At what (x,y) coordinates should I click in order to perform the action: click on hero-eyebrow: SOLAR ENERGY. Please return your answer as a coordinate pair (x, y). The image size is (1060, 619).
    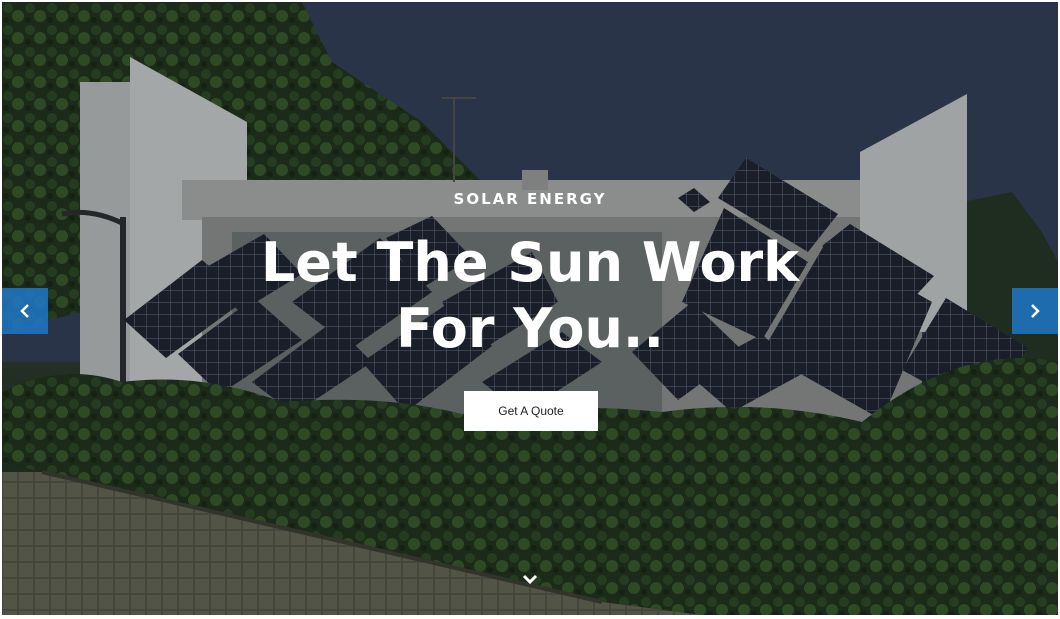
    Looking at the image, I should click on (530, 199).